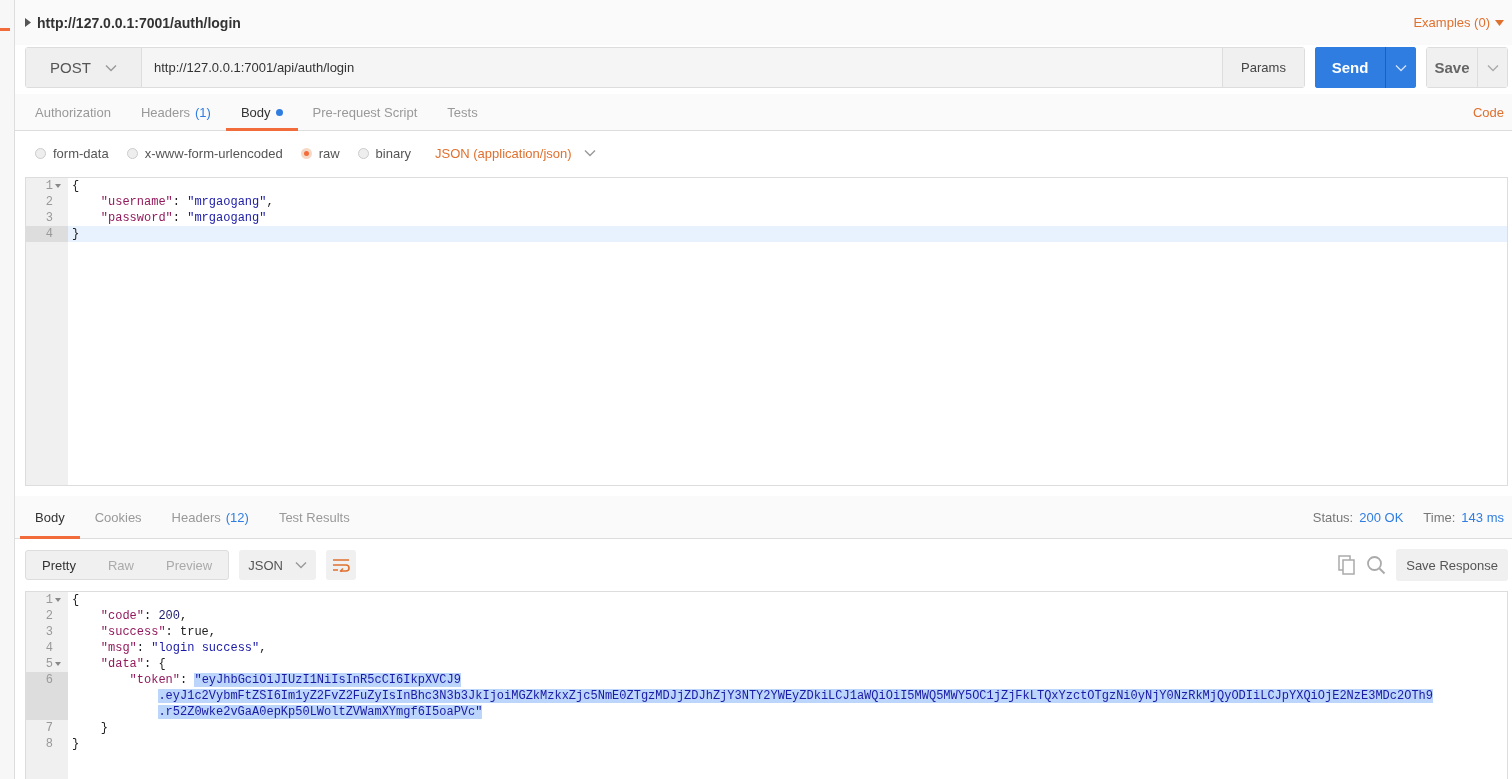 This screenshot has height=779, width=1512. What do you see at coordinates (59, 565) in the screenshot?
I see `view-mode-tab: Pretty` at bounding box center [59, 565].